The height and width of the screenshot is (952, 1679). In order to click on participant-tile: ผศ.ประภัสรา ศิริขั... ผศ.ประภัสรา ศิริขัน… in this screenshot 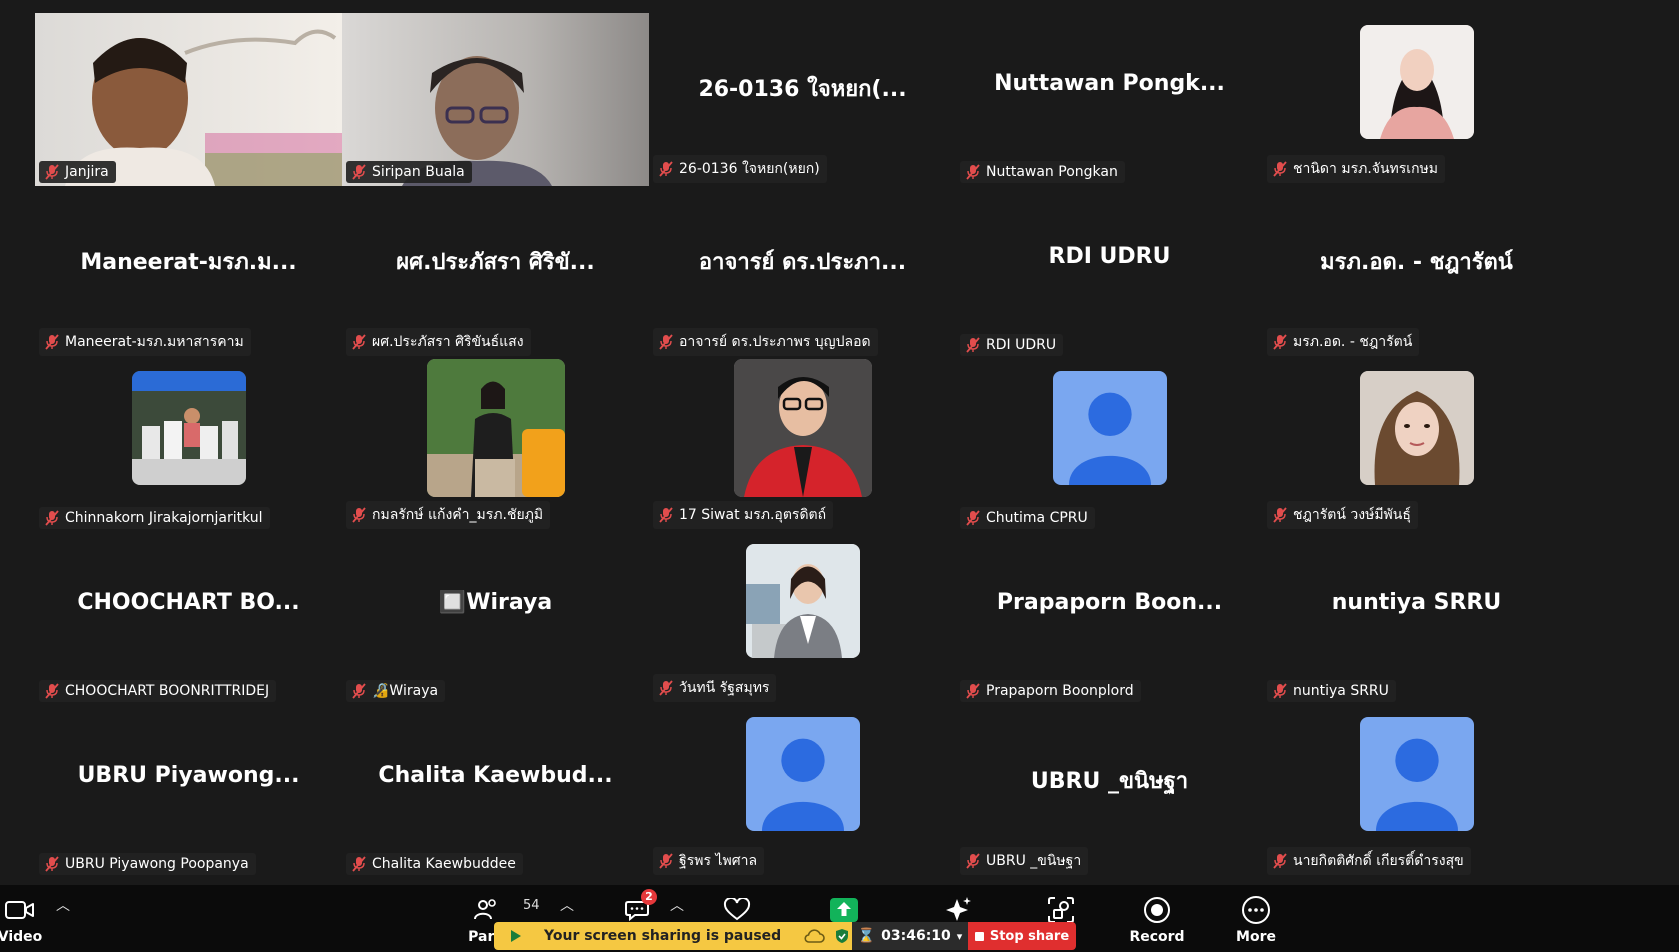, I will do `click(495, 272)`.